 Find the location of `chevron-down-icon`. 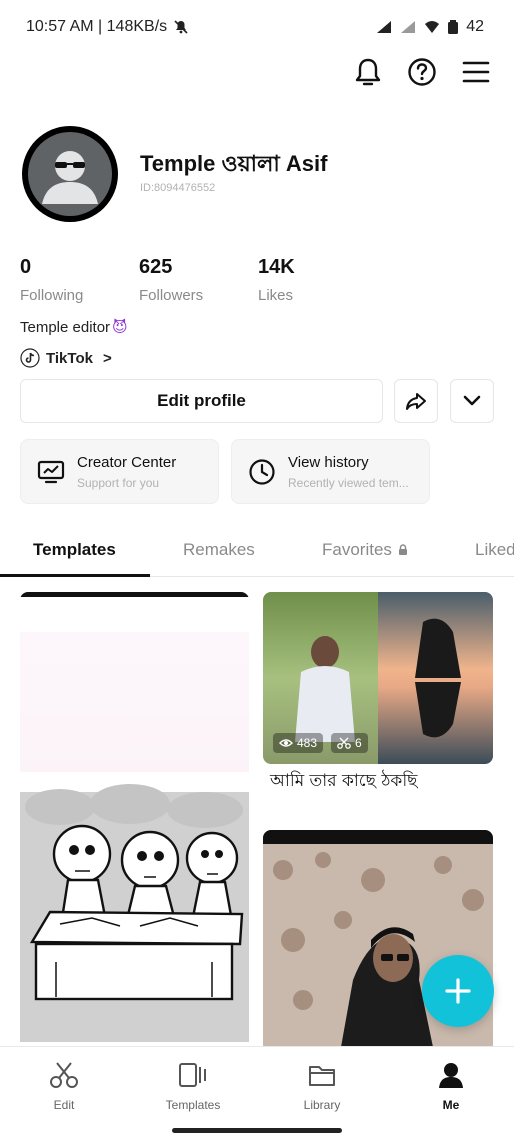

chevron-down-icon is located at coordinates (472, 400).